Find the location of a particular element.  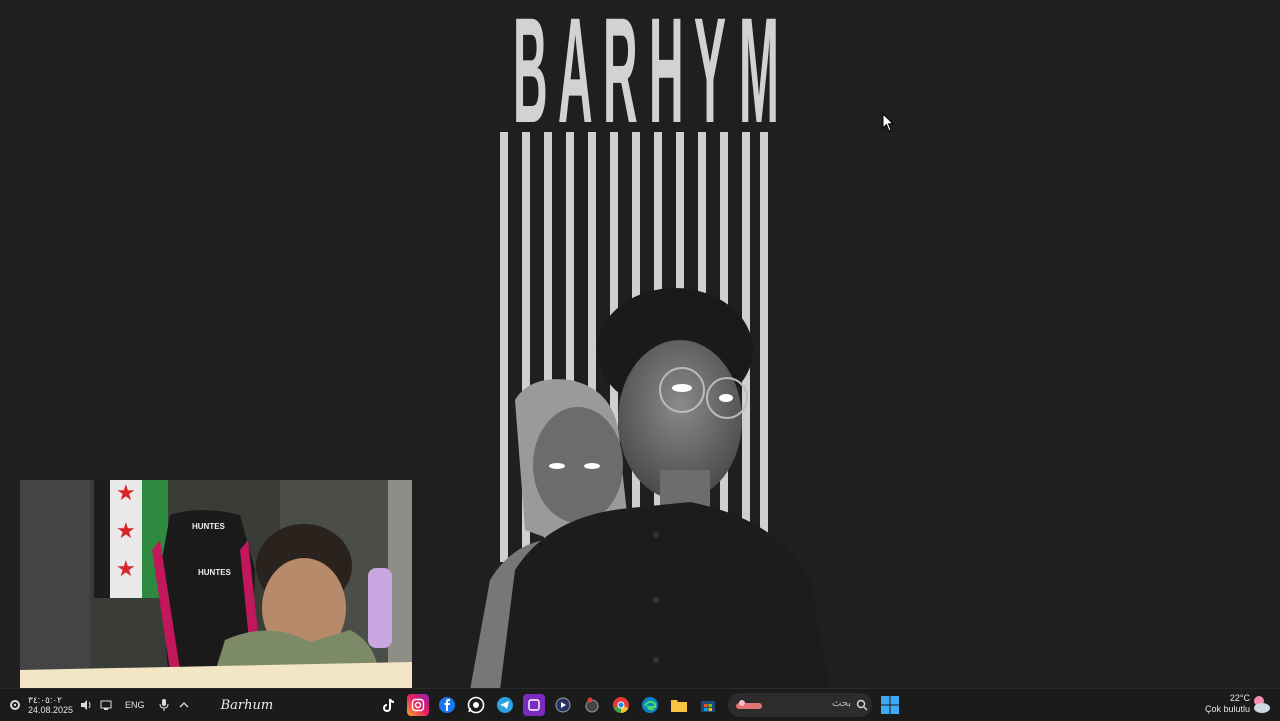

search-highlight-icon is located at coordinates (749, 704).